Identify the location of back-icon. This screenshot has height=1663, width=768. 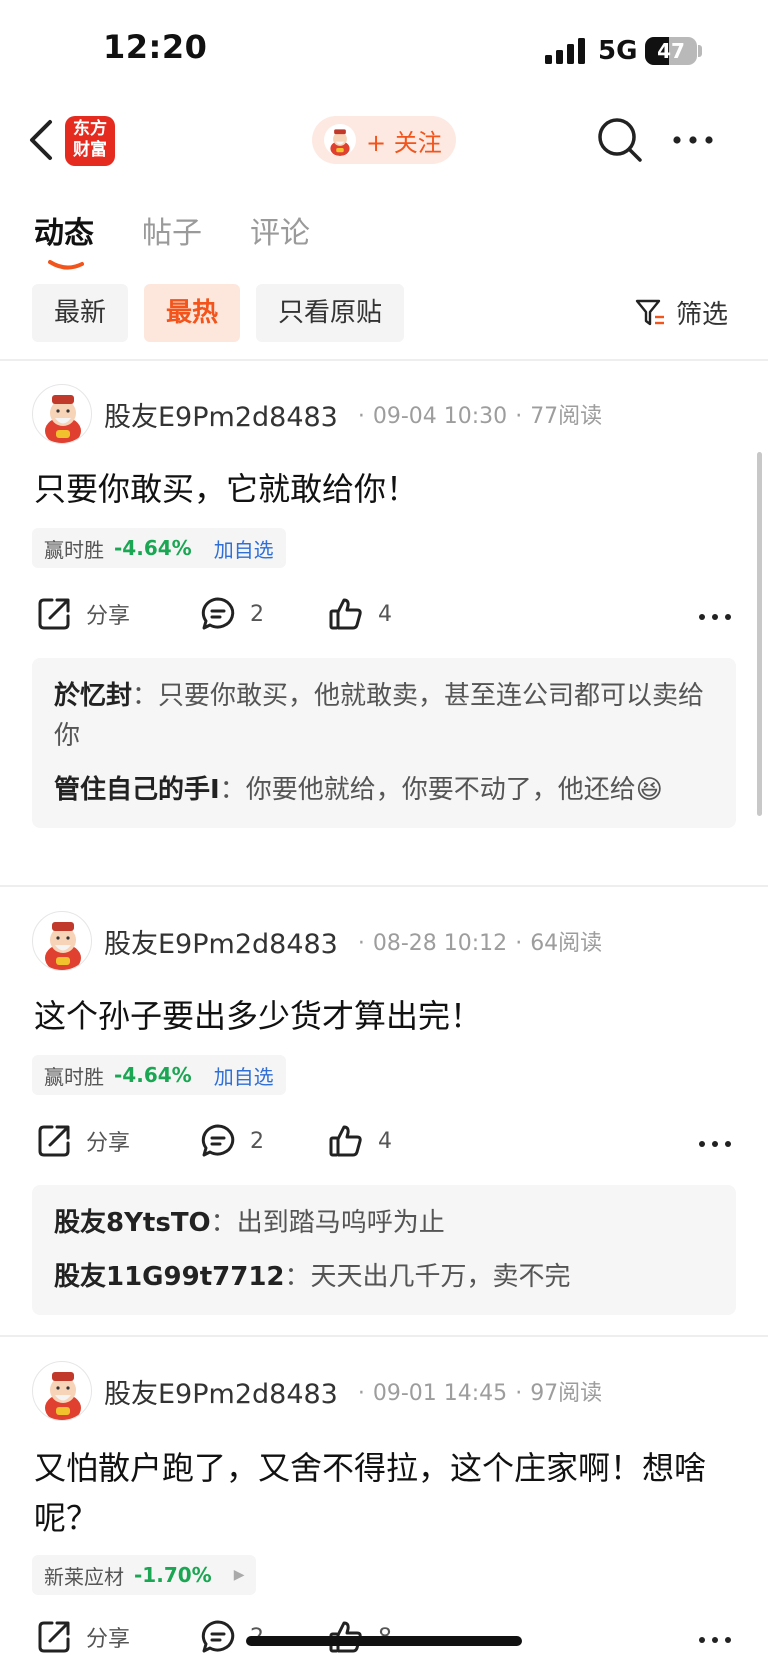
(42, 140).